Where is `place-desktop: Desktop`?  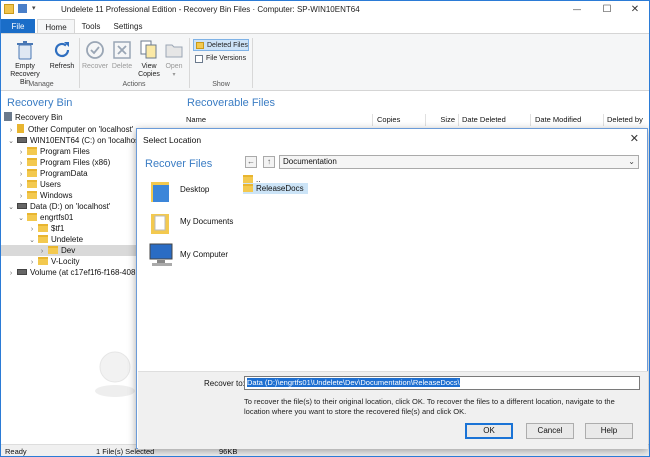 place-desktop: Desktop is located at coordinates (193, 193).